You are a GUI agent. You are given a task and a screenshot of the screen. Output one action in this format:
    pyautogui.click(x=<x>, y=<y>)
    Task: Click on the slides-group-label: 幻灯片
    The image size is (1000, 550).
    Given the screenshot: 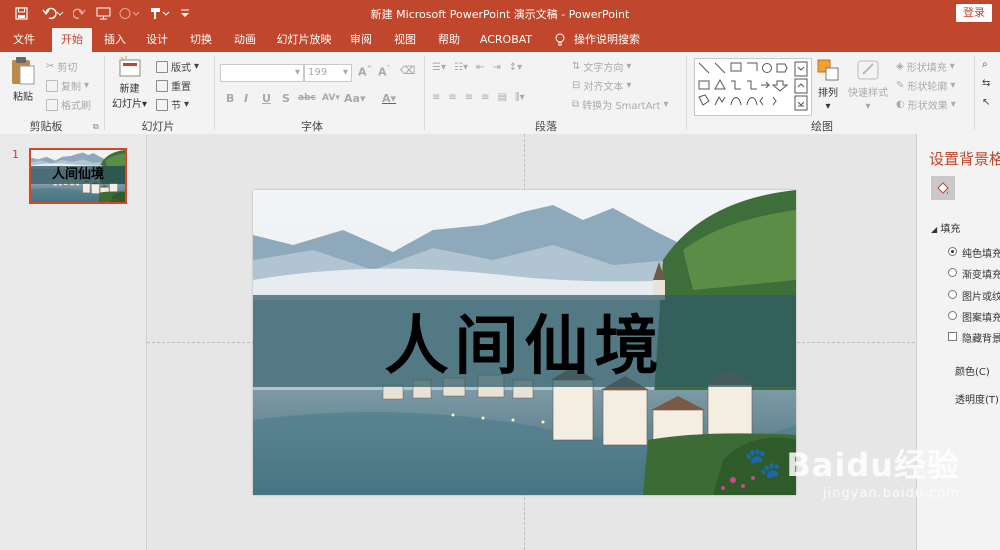 What is the action you would take?
    pyautogui.click(x=158, y=126)
    